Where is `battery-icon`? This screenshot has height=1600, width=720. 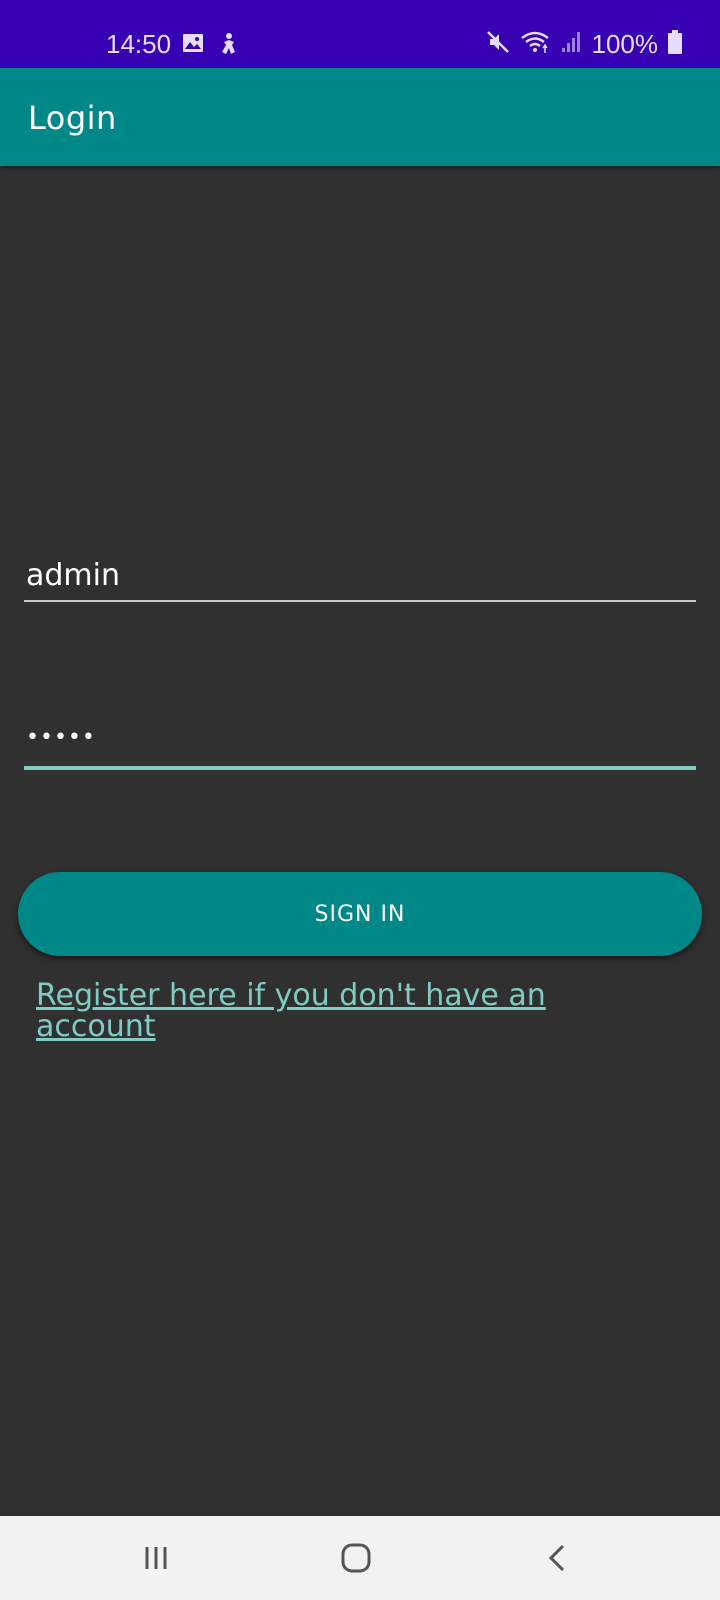 battery-icon is located at coordinates (675, 44).